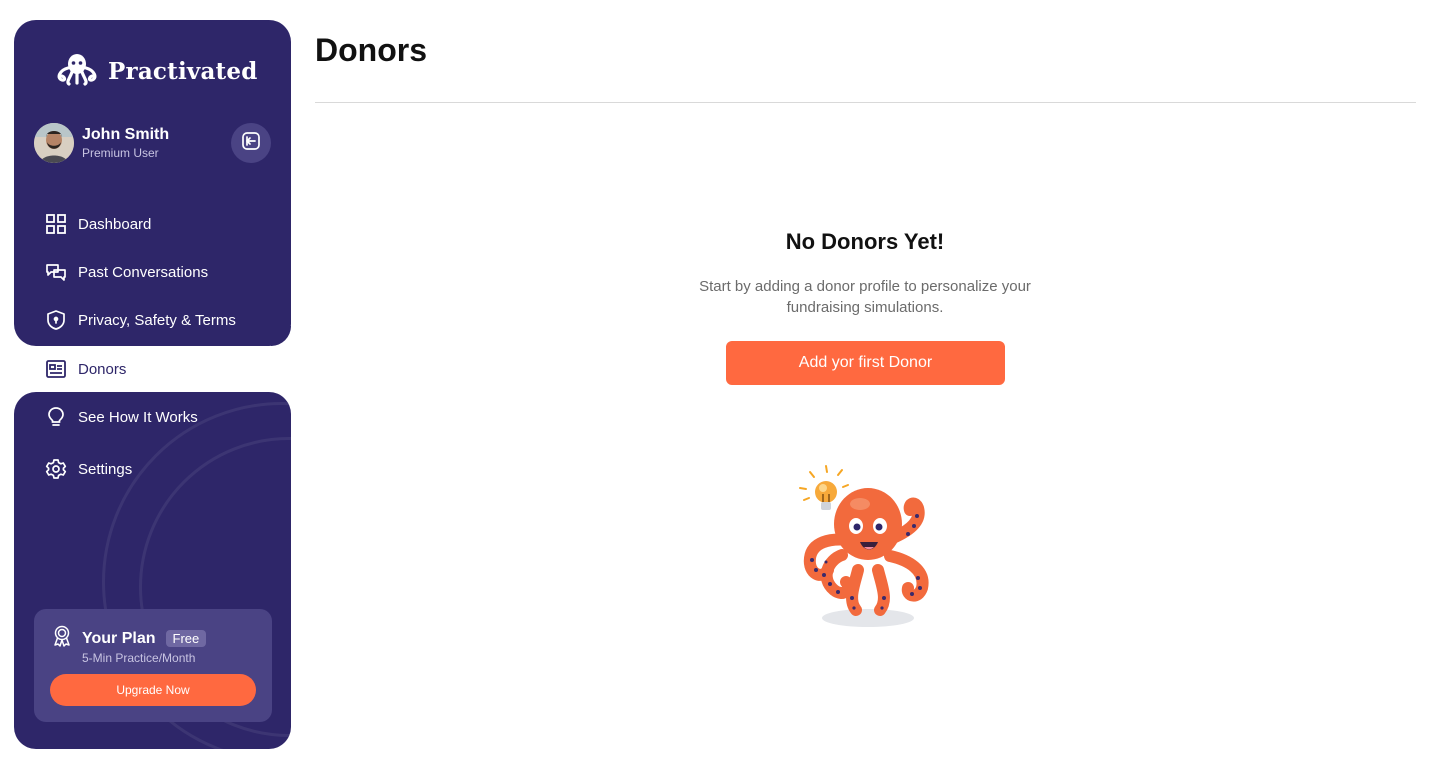 This screenshot has height=768, width=1440. What do you see at coordinates (105, 469) in the screenshot?
I see `sidebar-item-label: Settings` at bounding box center [105, 469].